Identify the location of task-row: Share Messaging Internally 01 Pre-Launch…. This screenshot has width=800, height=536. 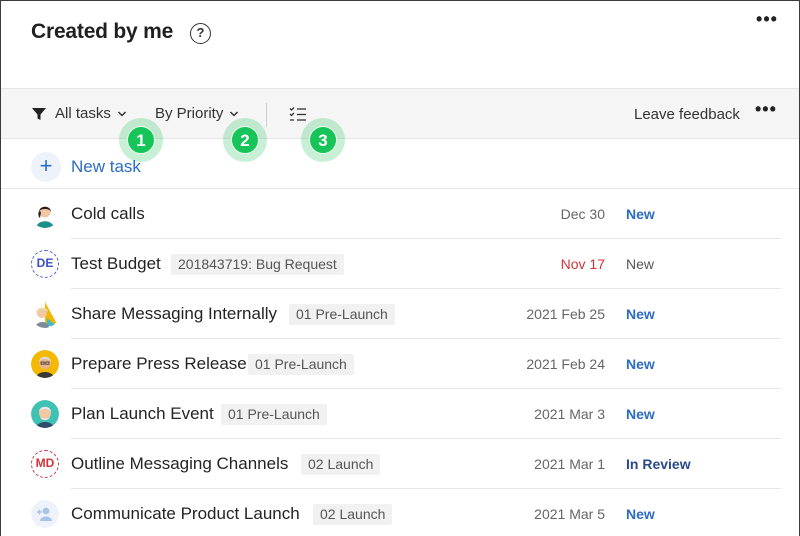
(400, 314).